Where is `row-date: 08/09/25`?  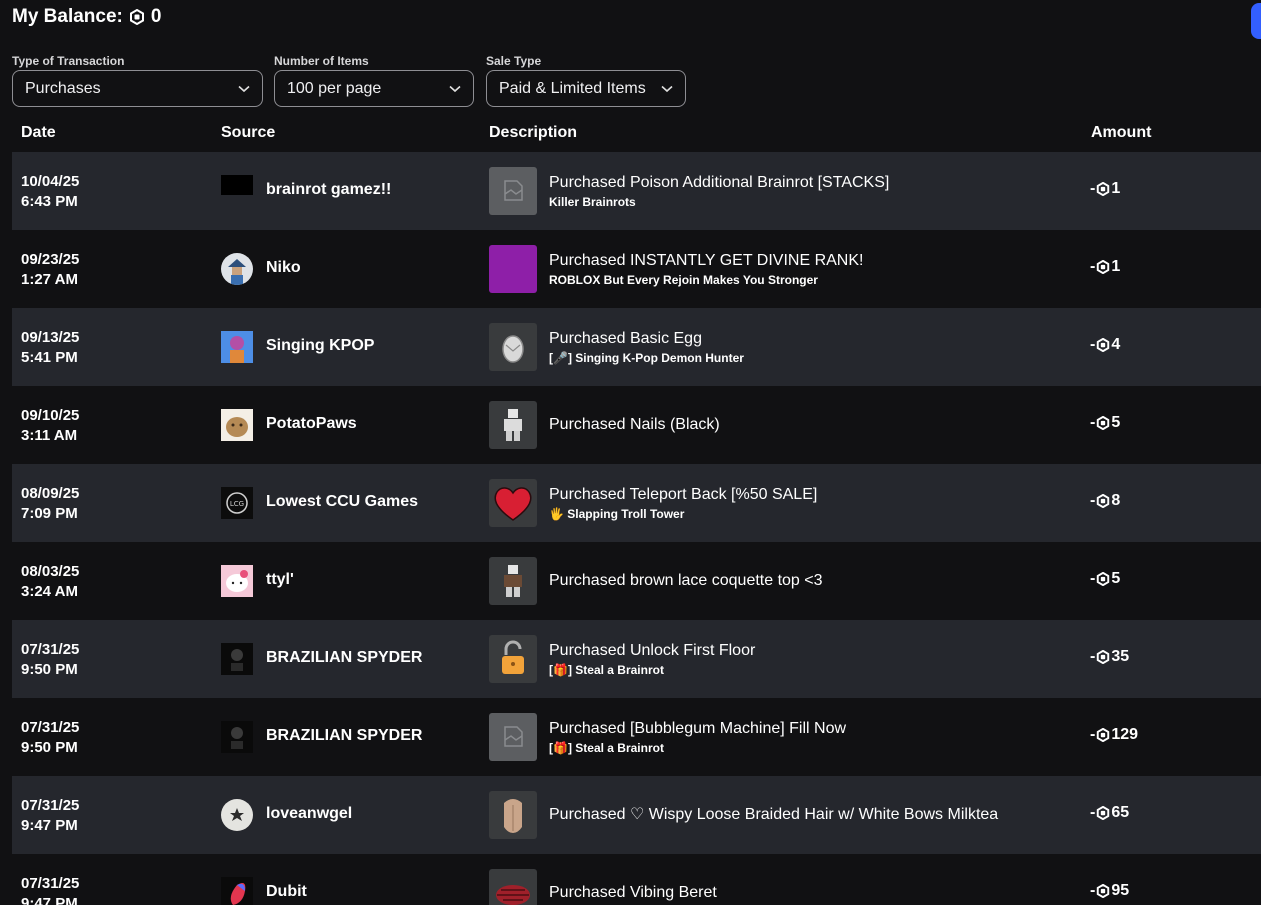 row-date: 08/09/25 is located at coordinates (50, 493).